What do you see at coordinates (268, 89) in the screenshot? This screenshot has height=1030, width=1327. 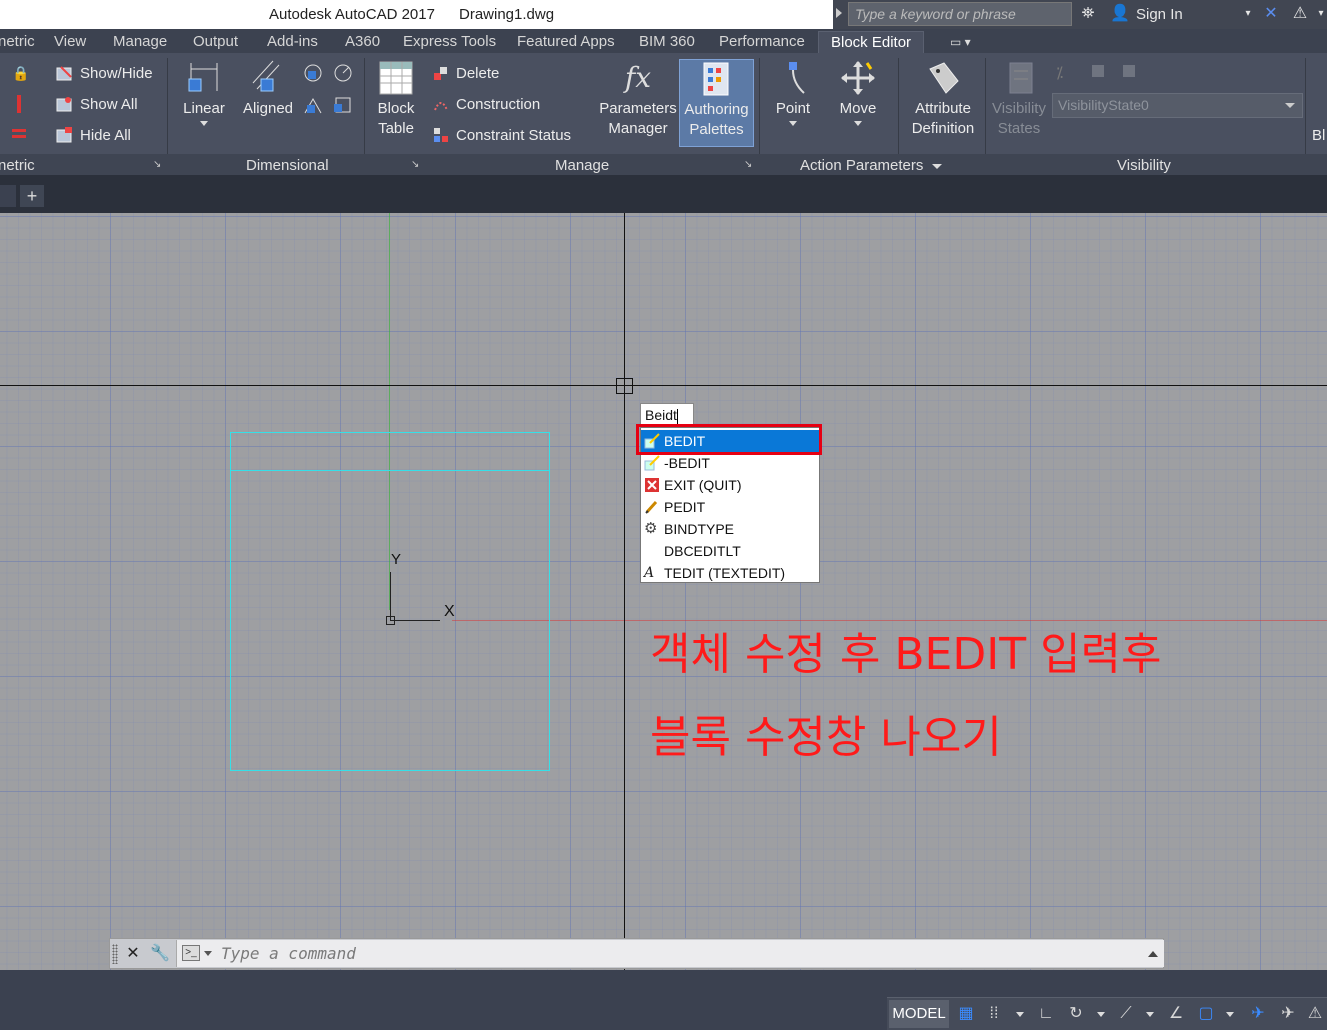 I see `aligned-parameter-button: Aligned` at bounding box center [268, 89].